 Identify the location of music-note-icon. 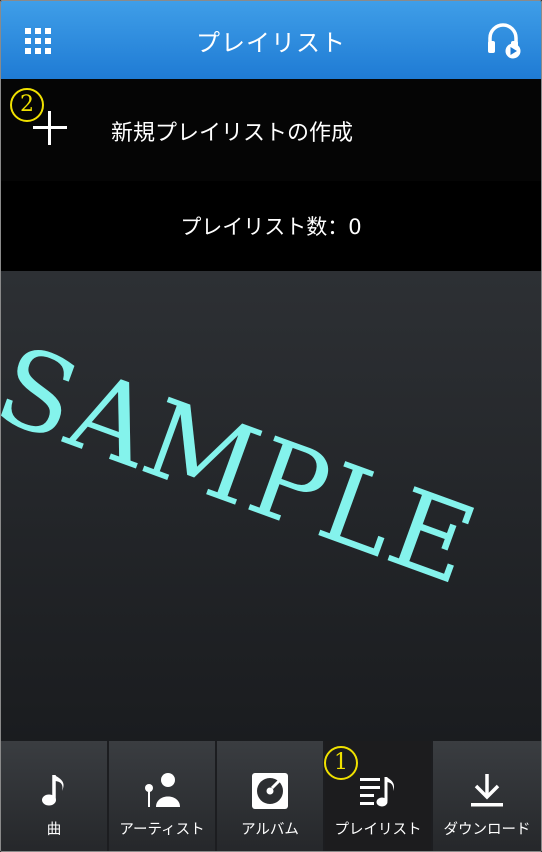
(54, 791).